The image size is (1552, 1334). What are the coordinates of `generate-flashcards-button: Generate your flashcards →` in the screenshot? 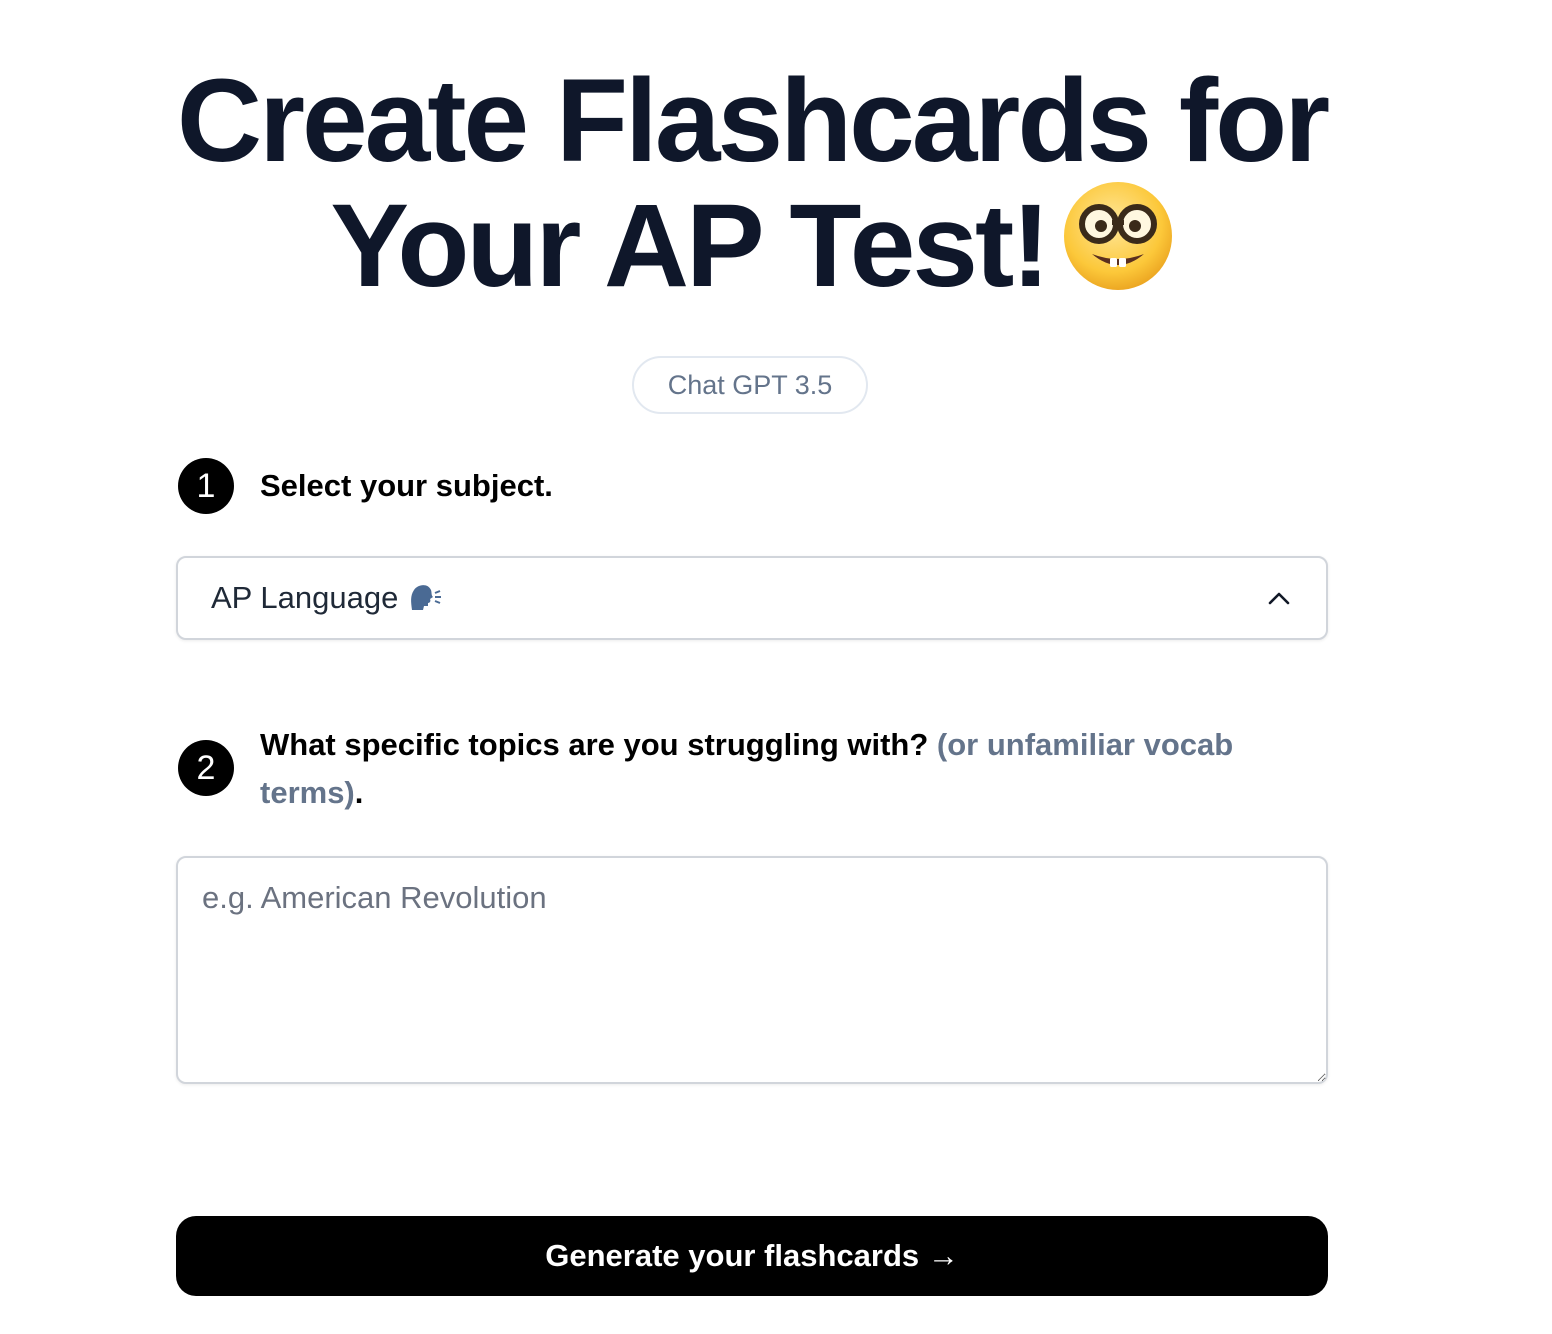 It's located at (752, 1256).